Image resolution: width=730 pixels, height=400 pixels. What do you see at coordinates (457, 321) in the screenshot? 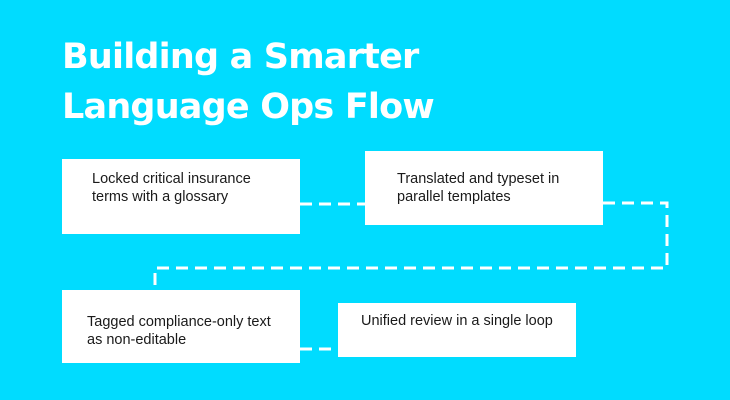
I see `flow-step-4-text: Unified review in a single loop` at bounding box center [457, 321].